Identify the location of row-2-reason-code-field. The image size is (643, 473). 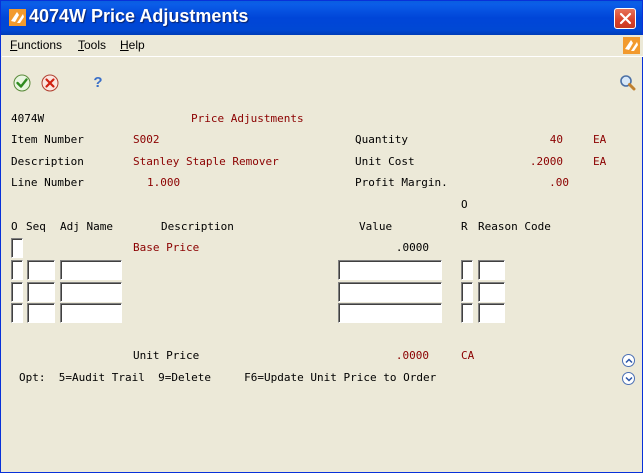
(491, 292).